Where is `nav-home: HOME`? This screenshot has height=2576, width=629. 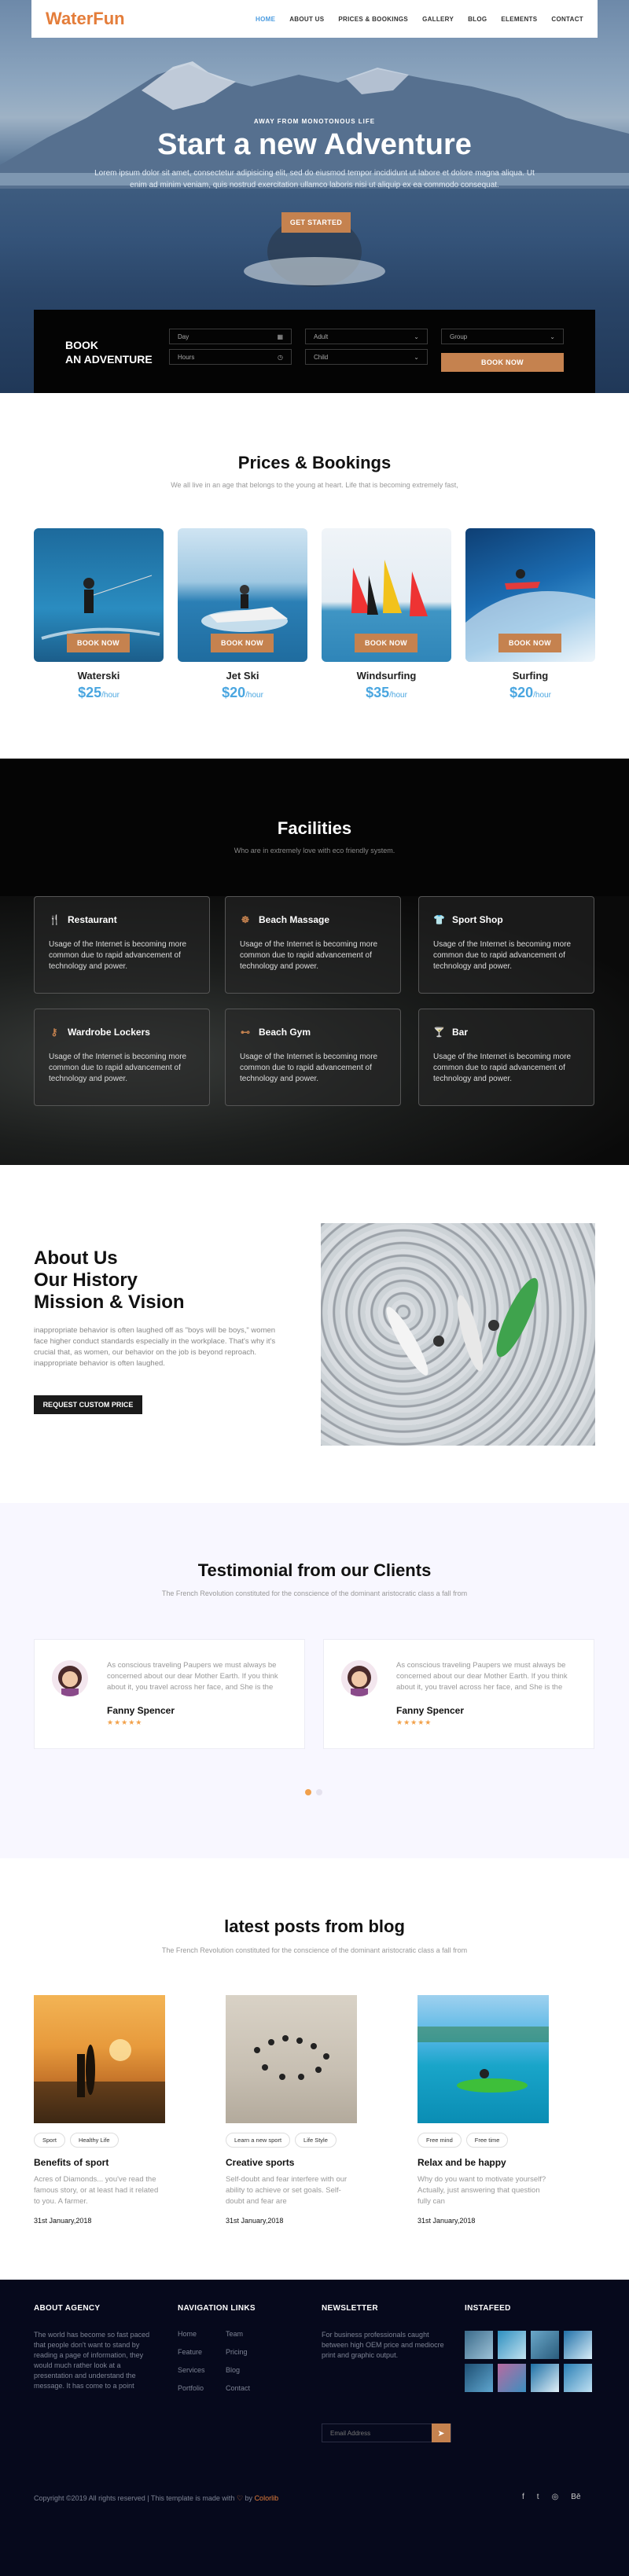
nav-home: HOME is located at coordinates (265, 19).